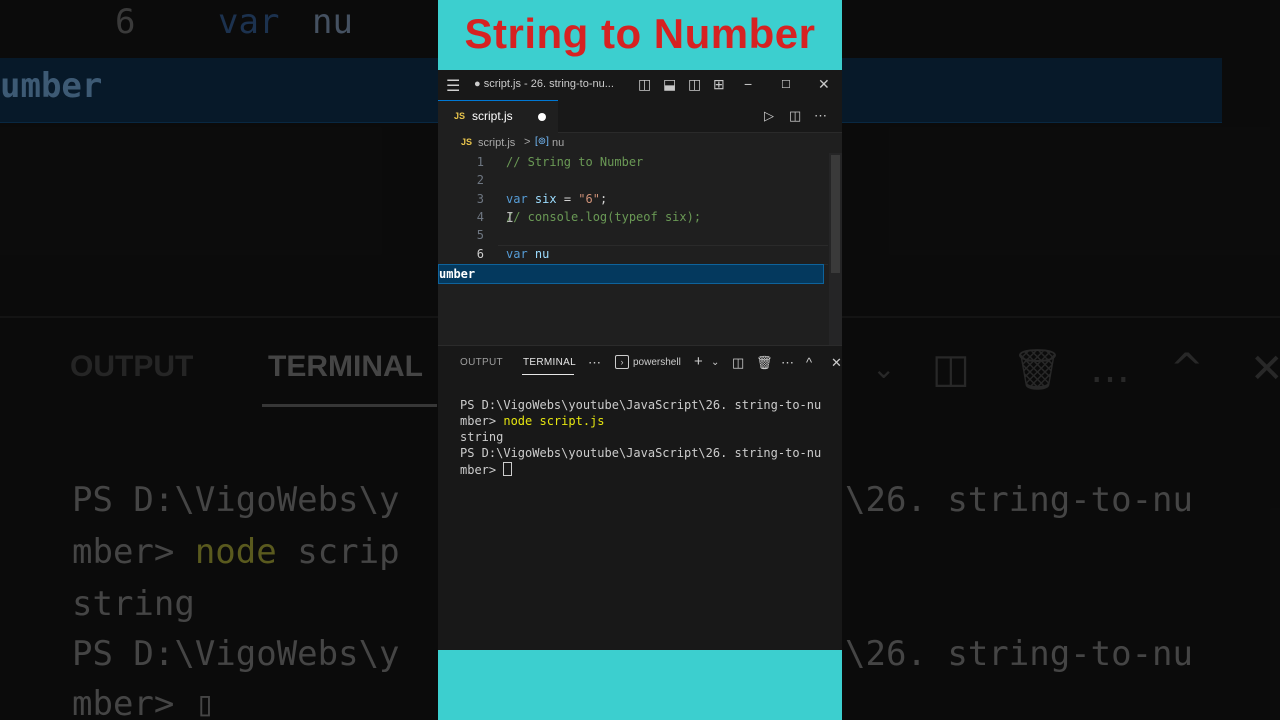  Describe the element at coordinates (836, 363) in the screenshot. I see `close-panel-icon: ✕` at that location.